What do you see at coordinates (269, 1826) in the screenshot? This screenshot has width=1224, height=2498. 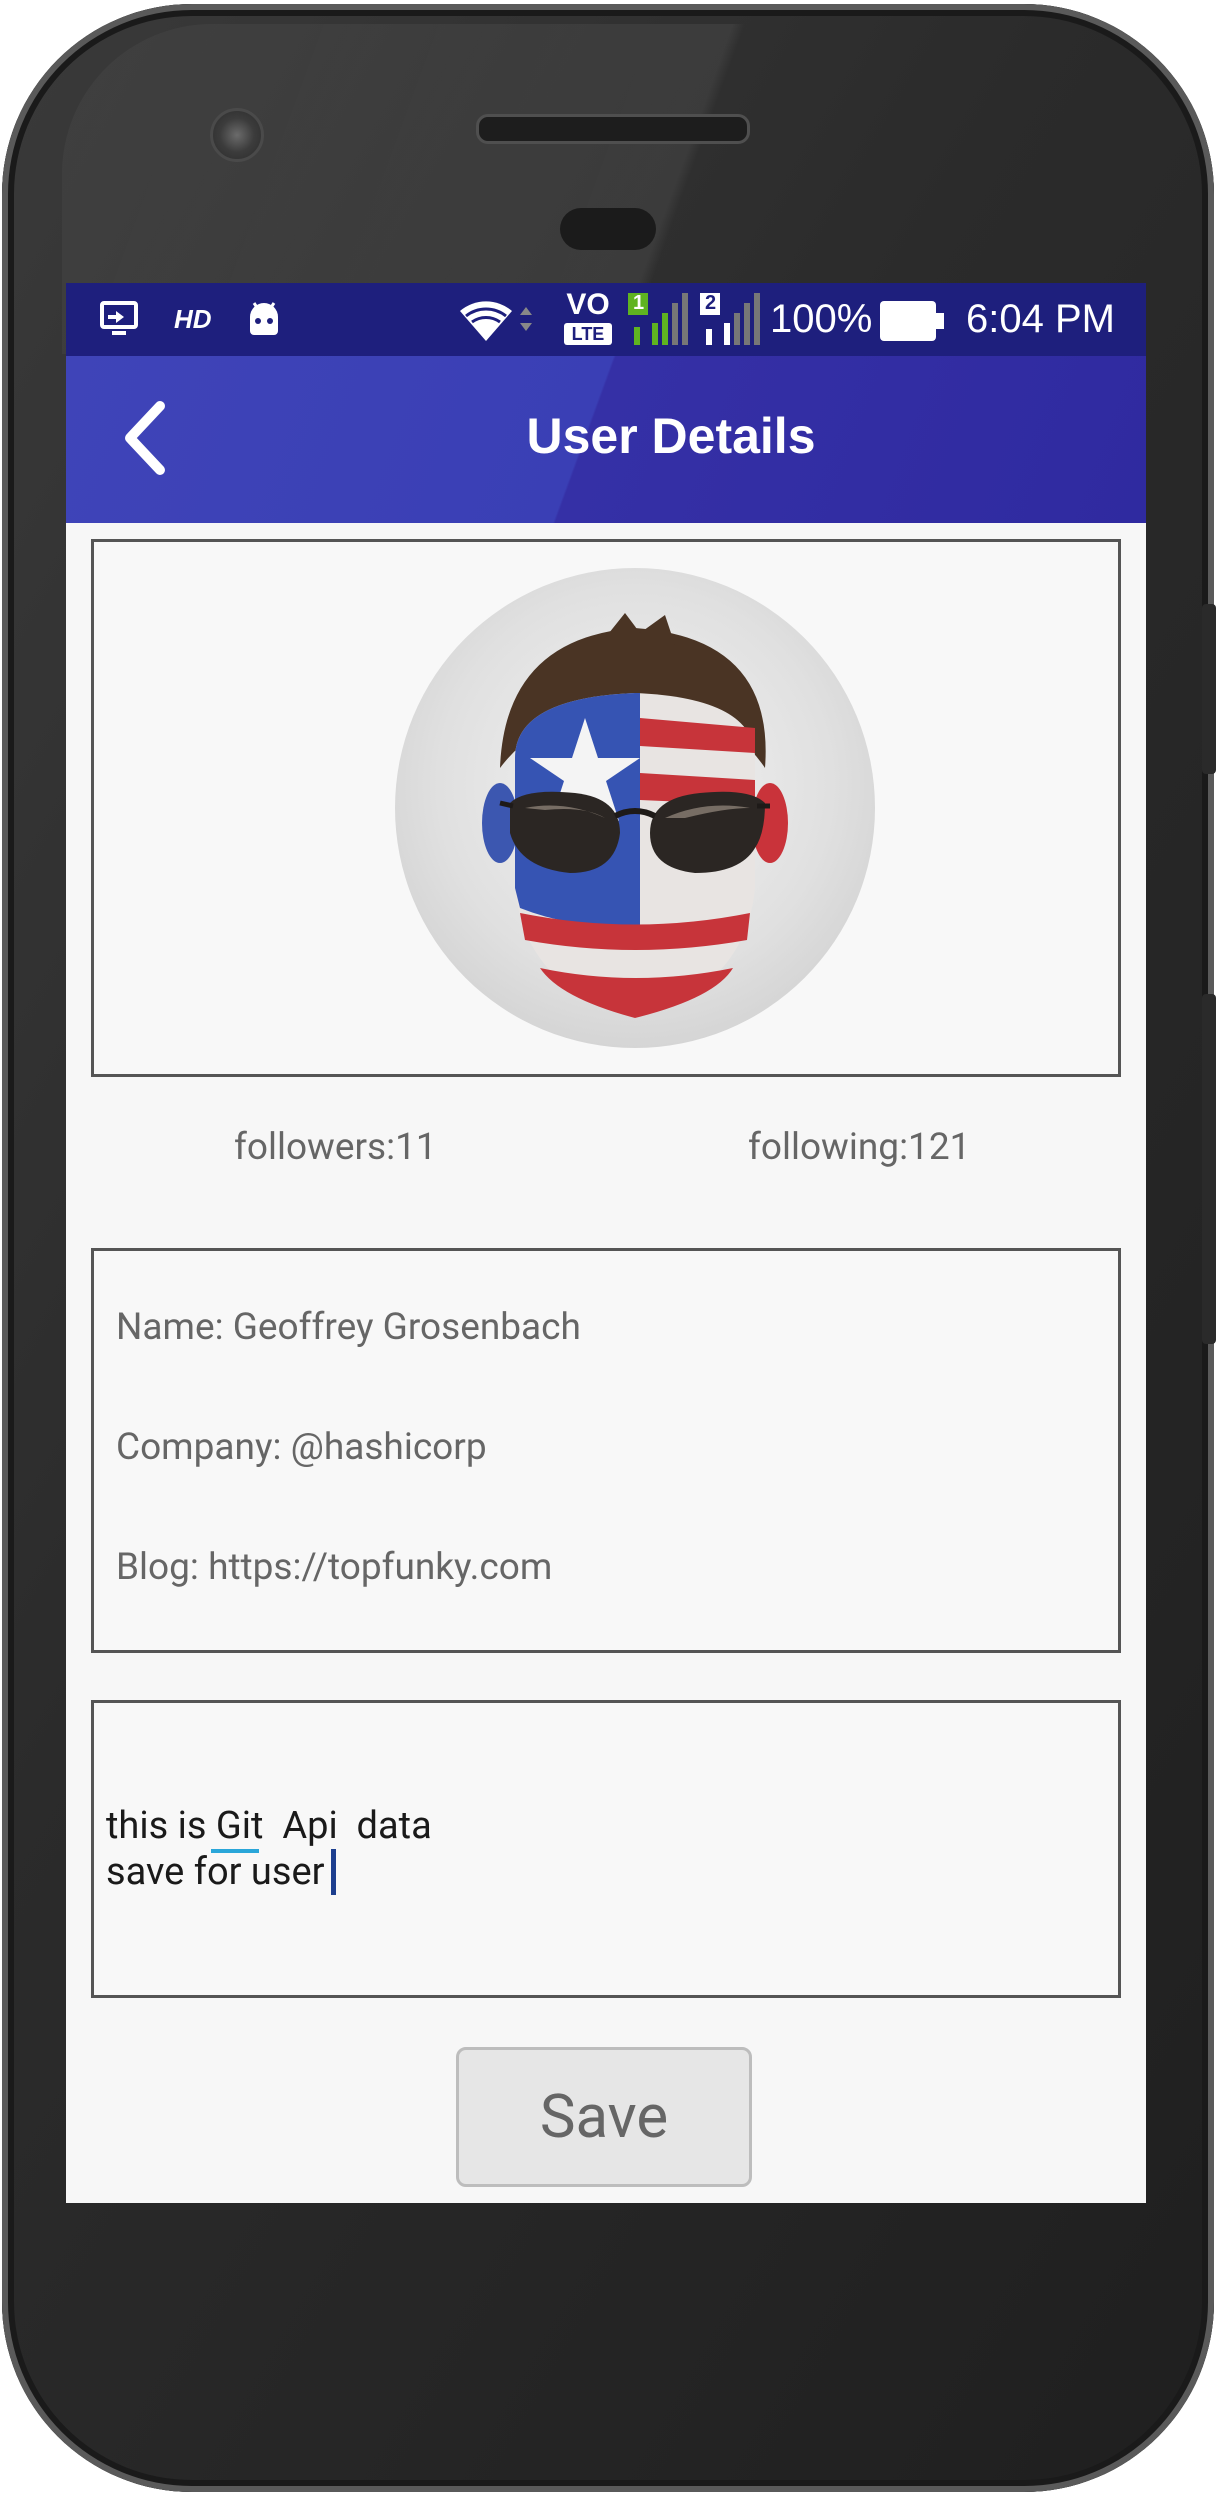 I see `note-line-1: this is Git Api data` at bounding box center [269, 1826].